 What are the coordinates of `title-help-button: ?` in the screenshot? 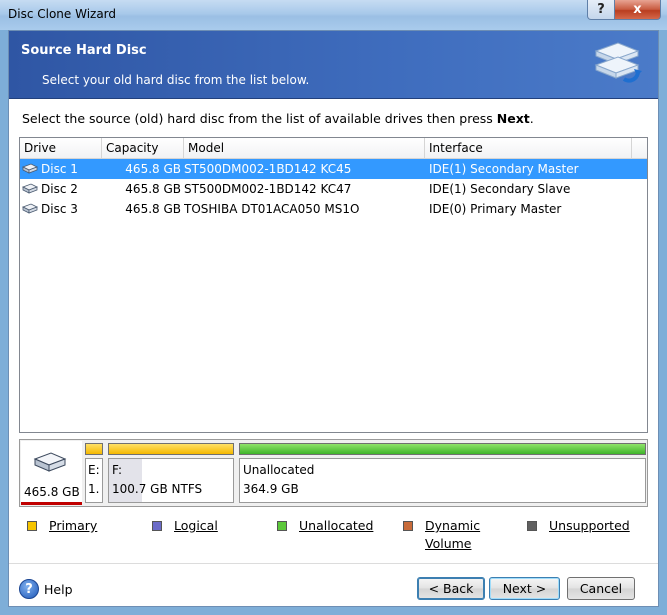 It's located at (601, 10).